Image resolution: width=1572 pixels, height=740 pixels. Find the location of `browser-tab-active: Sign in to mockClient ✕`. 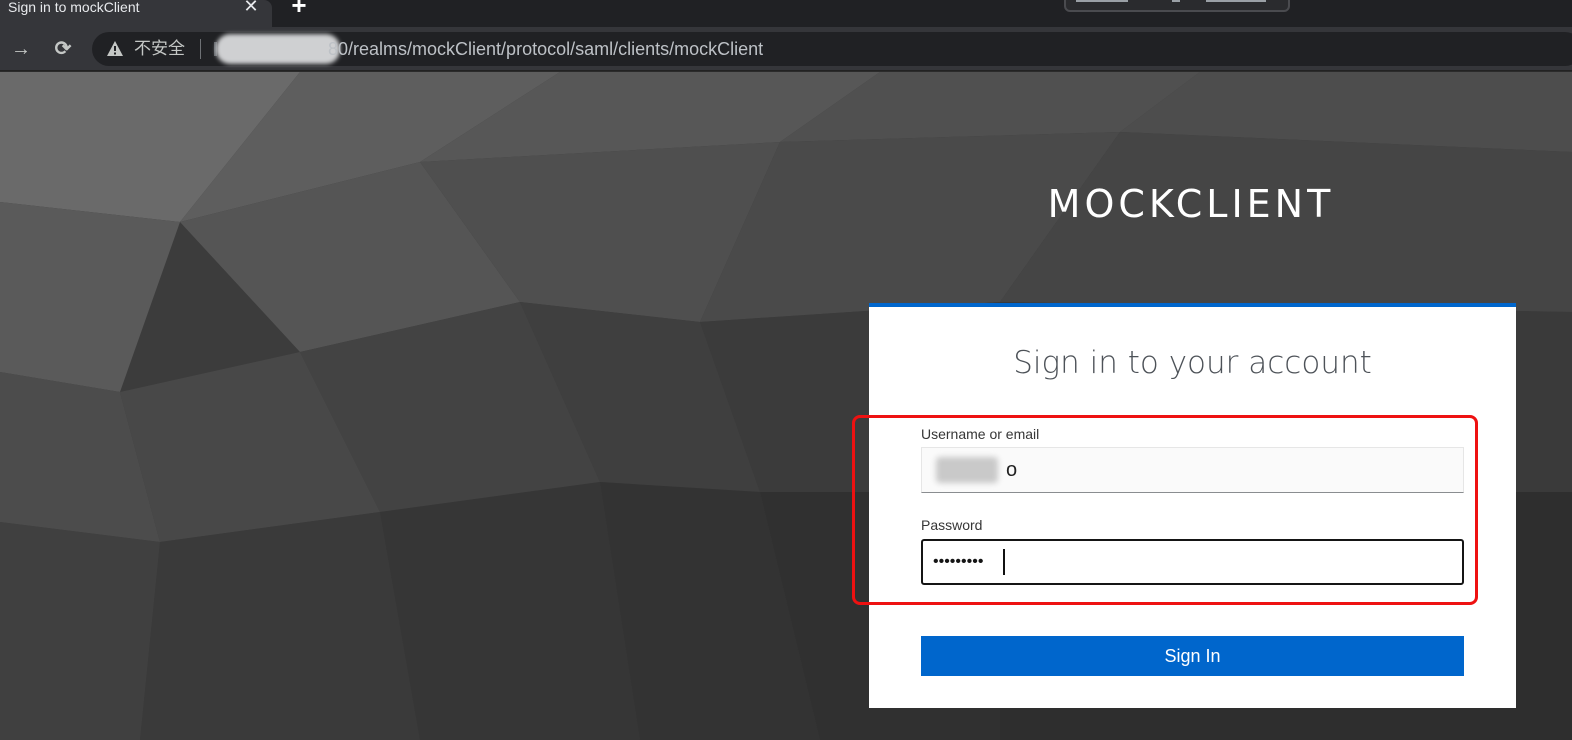

browser-tab-active: Sign in to mockClient ✕ is located at coordinates (136, 13).